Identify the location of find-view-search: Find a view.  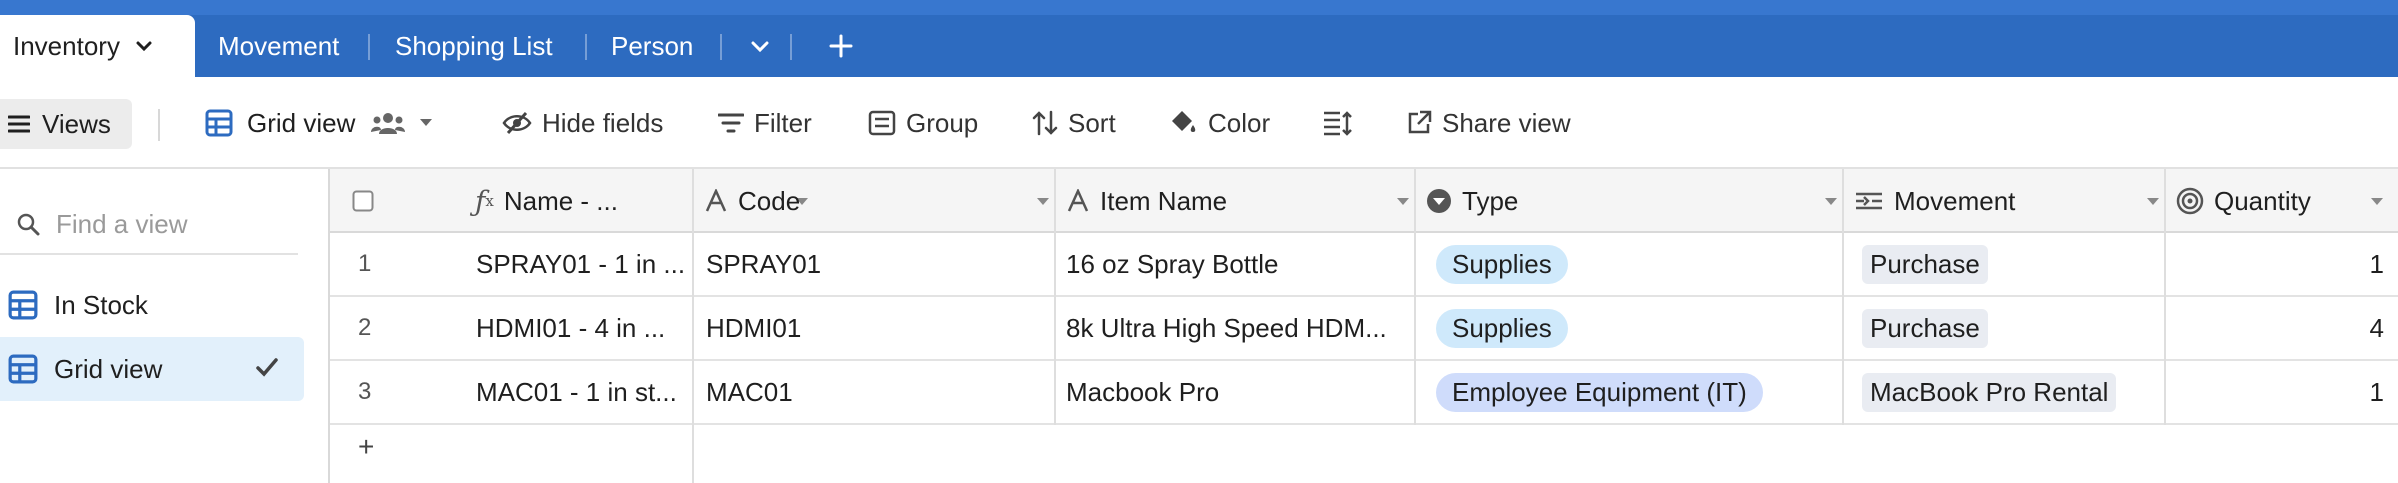
(149, 225).